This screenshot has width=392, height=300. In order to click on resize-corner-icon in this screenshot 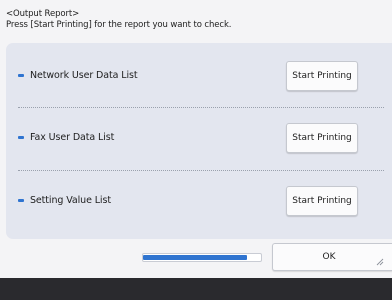, I will do `click(380, 262)`.